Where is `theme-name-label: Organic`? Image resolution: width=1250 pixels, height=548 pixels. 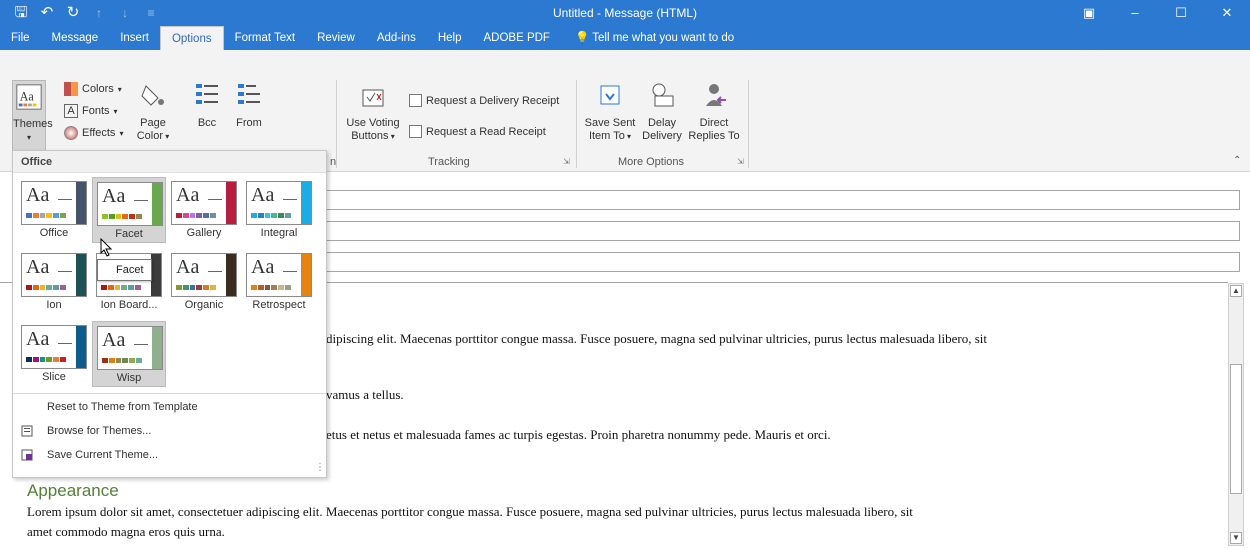 theme-name-label: Organic is located at coordinates (204, 305).